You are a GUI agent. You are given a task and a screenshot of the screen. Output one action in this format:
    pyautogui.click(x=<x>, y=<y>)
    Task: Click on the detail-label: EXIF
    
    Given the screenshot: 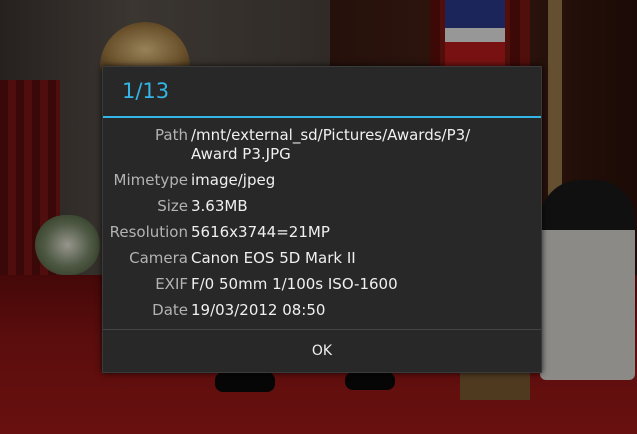 What is the action you would take?
    pyautogui.click(x=171, y=284)
    